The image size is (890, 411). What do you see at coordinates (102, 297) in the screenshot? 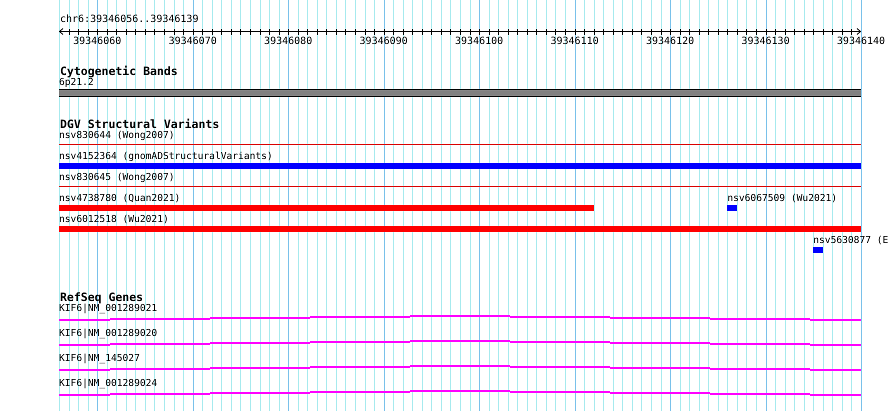
I see `track-title: RefSeq Genes` at bounding box center [102, 297].